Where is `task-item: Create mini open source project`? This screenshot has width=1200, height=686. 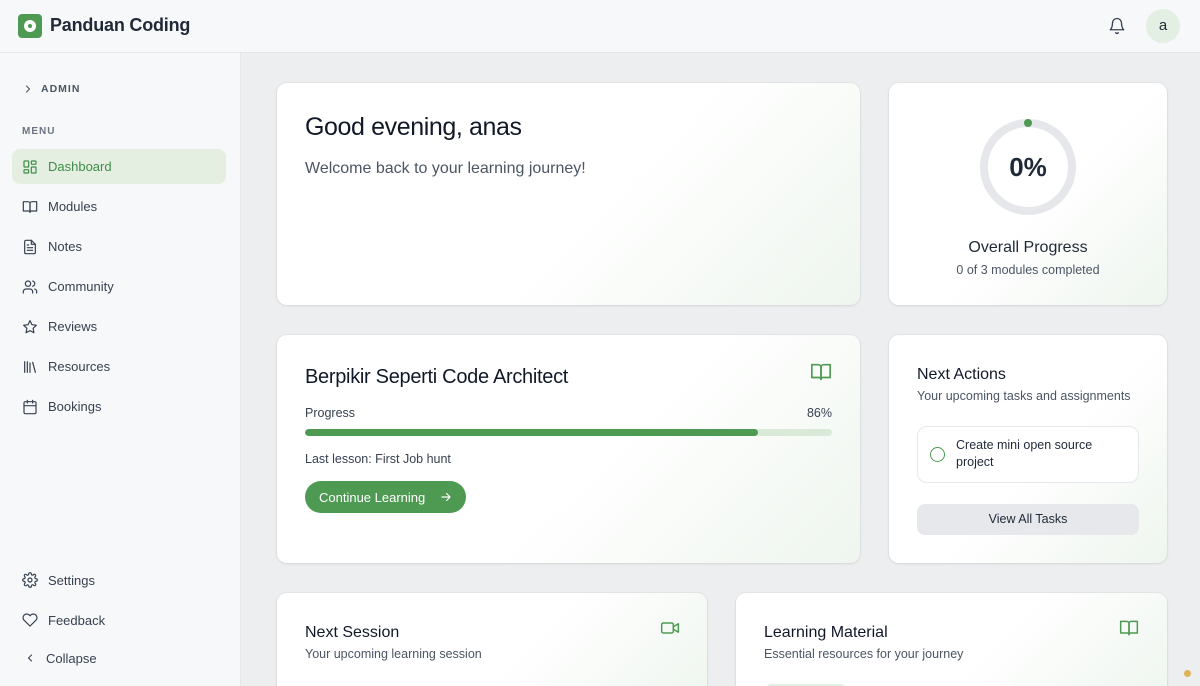
task-item: Create mini open source project is located at coordinates (1028, 454).